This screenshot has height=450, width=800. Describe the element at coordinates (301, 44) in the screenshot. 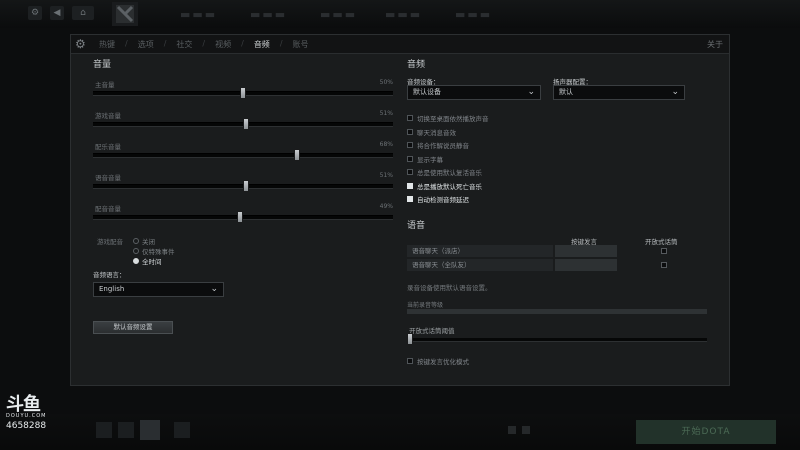

I see `tab-5: 账号` at that location.